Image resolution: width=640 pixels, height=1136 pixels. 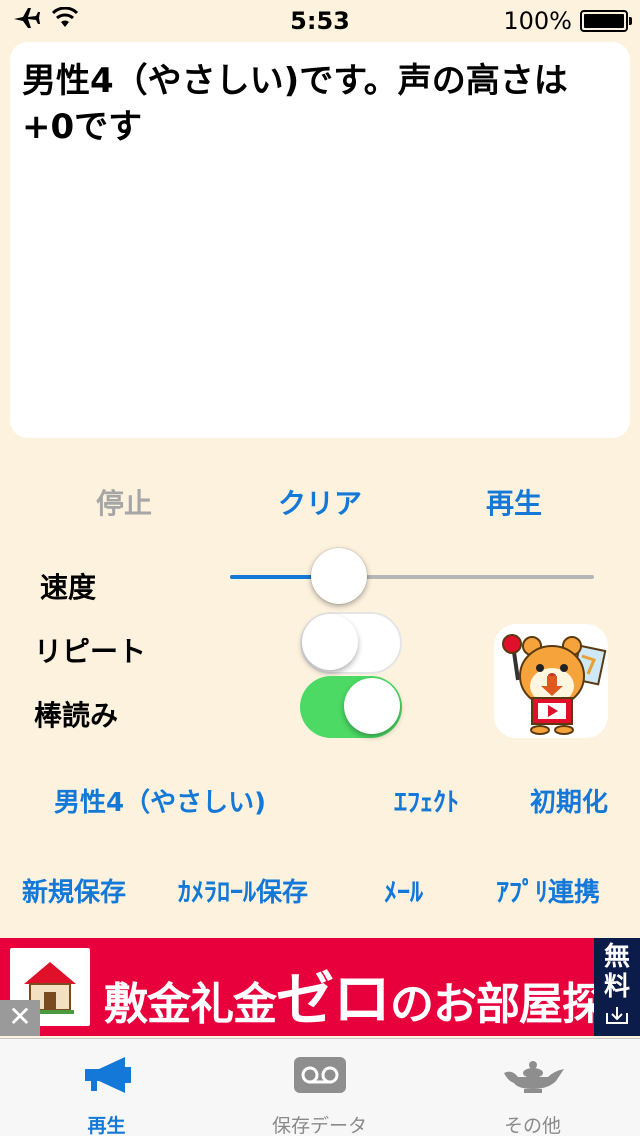 I want to click on tab-saved-data-label: 保存データ, so click(x=319, y=1125).